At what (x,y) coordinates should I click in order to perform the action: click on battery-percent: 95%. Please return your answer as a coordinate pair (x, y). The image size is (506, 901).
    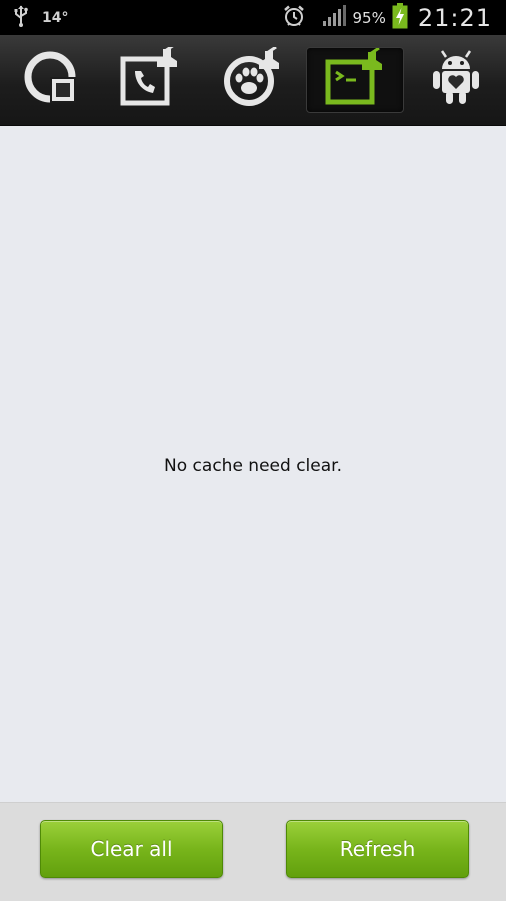
    Looking at the image, I should click on (369, 17).